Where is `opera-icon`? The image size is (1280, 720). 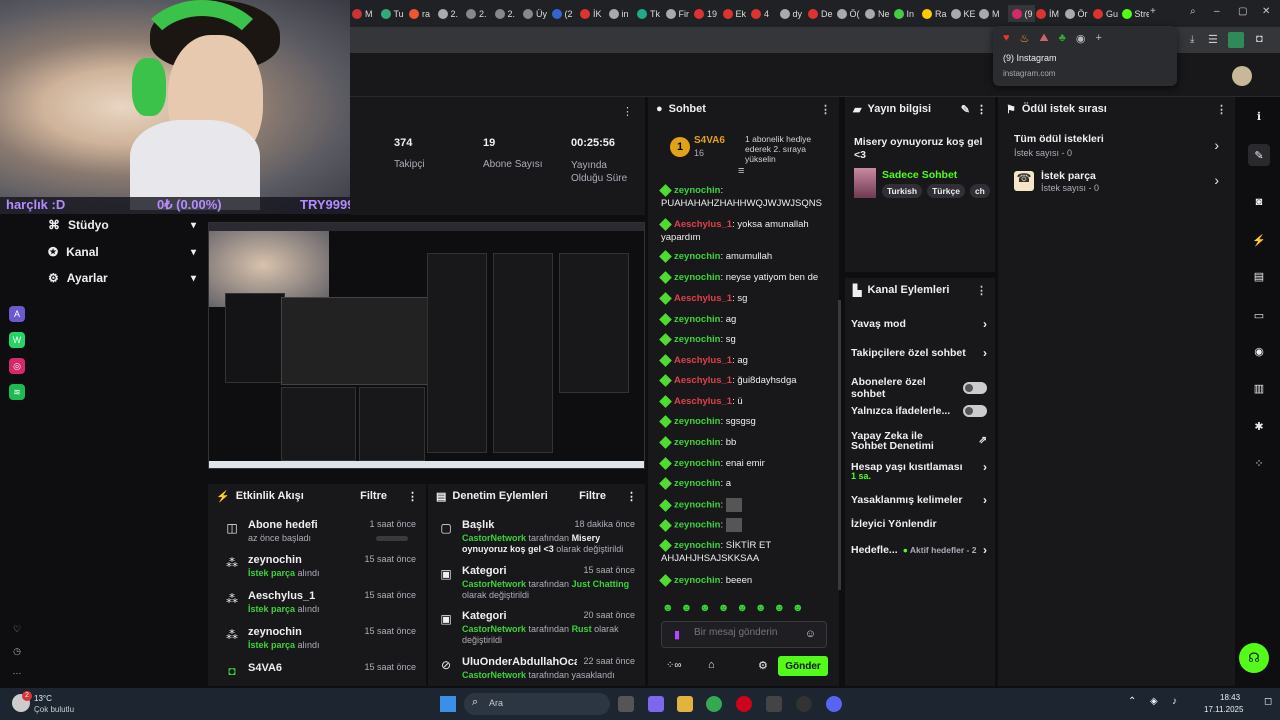
opera-icon is located at coordinates (744, 704).